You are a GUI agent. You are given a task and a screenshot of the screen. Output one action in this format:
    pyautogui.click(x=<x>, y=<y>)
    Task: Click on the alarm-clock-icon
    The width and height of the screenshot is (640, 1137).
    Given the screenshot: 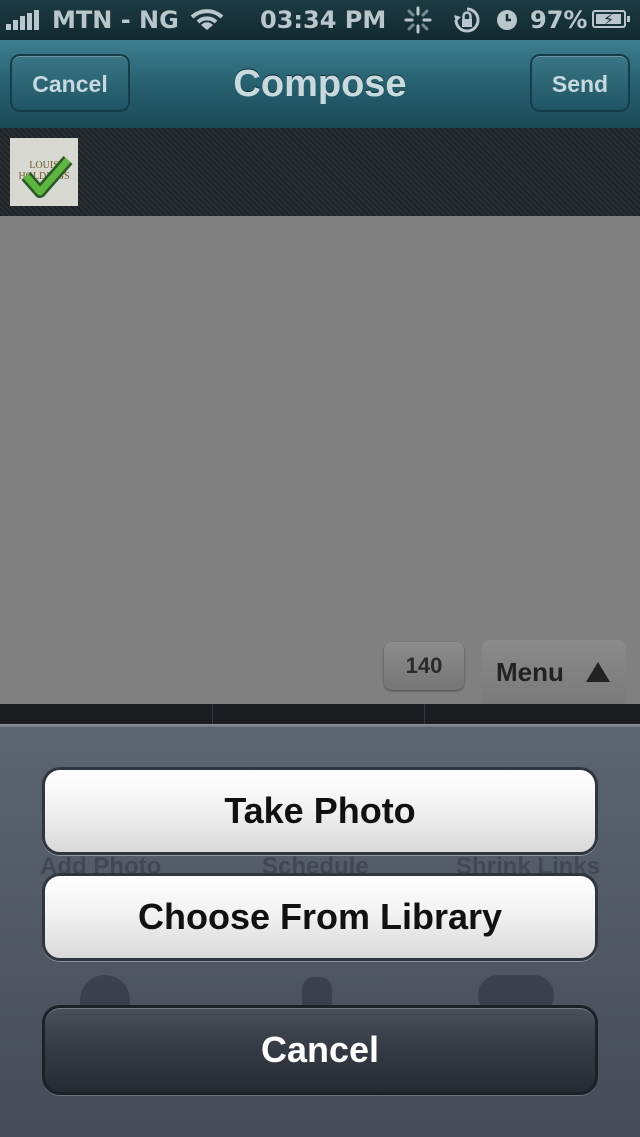 What is the action you would take?
    pyautogui.click(x=507, y=20)
    